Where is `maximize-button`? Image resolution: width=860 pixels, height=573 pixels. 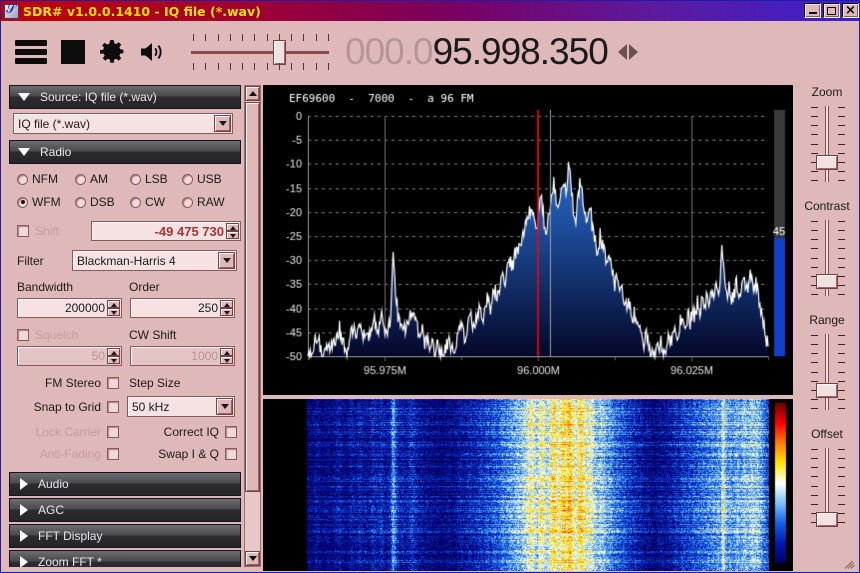 maximize-button is located at coordinates (831, 10).